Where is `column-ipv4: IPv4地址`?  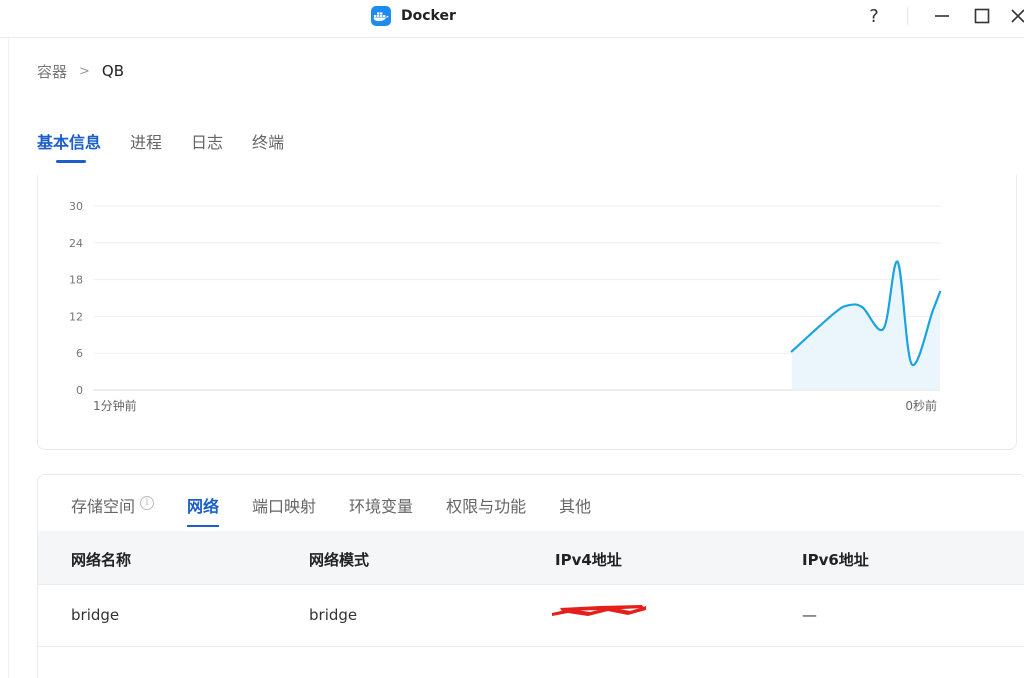
column-ipv4: IPv4地址 is located at coordinates (588, 560).